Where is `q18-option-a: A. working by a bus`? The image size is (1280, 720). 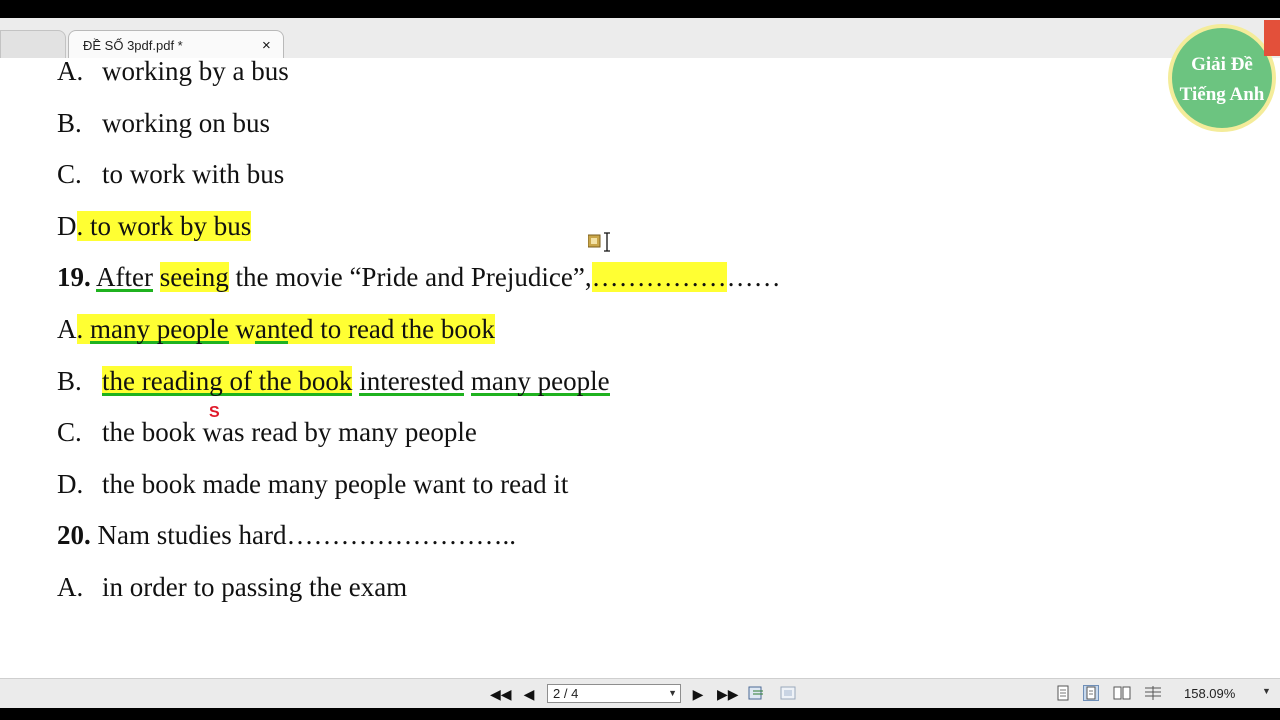 q18-option-a: A. working by a bus is located at coordinates (173, 72).